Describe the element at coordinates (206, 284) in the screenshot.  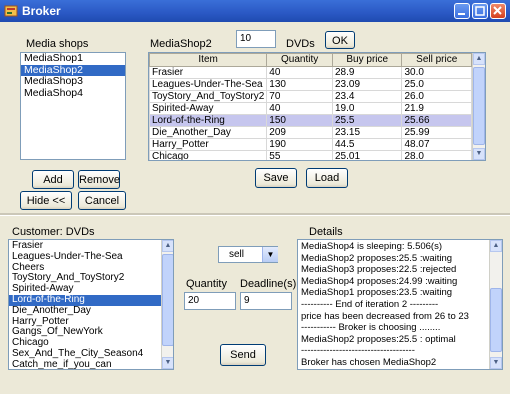
I see `quantity-label: Quantity` at that location.